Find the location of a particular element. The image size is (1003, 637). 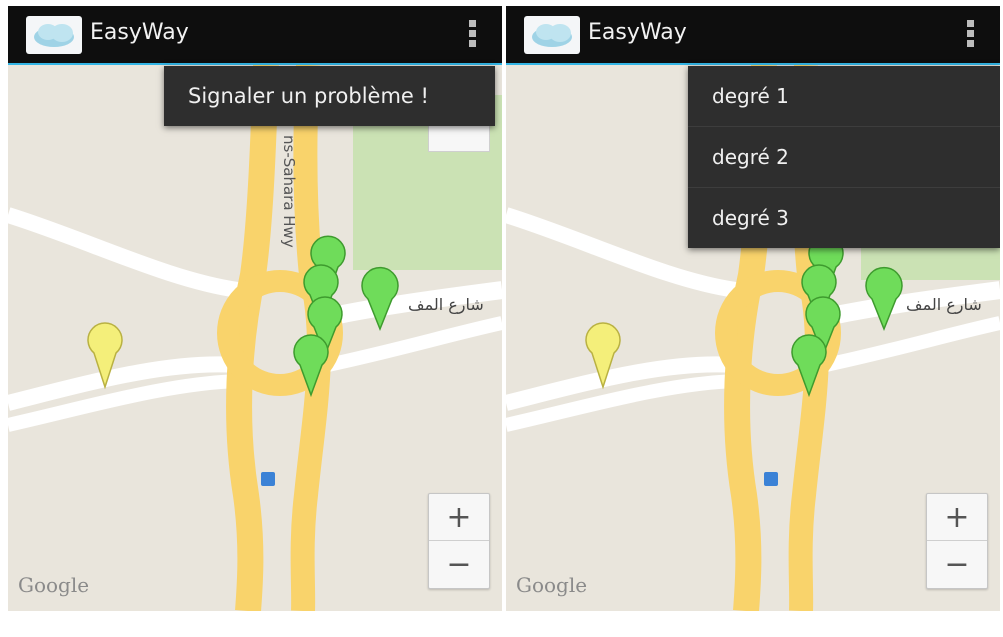

menu-item-degree-3: degré 3 is located at coordinates (844, 218).